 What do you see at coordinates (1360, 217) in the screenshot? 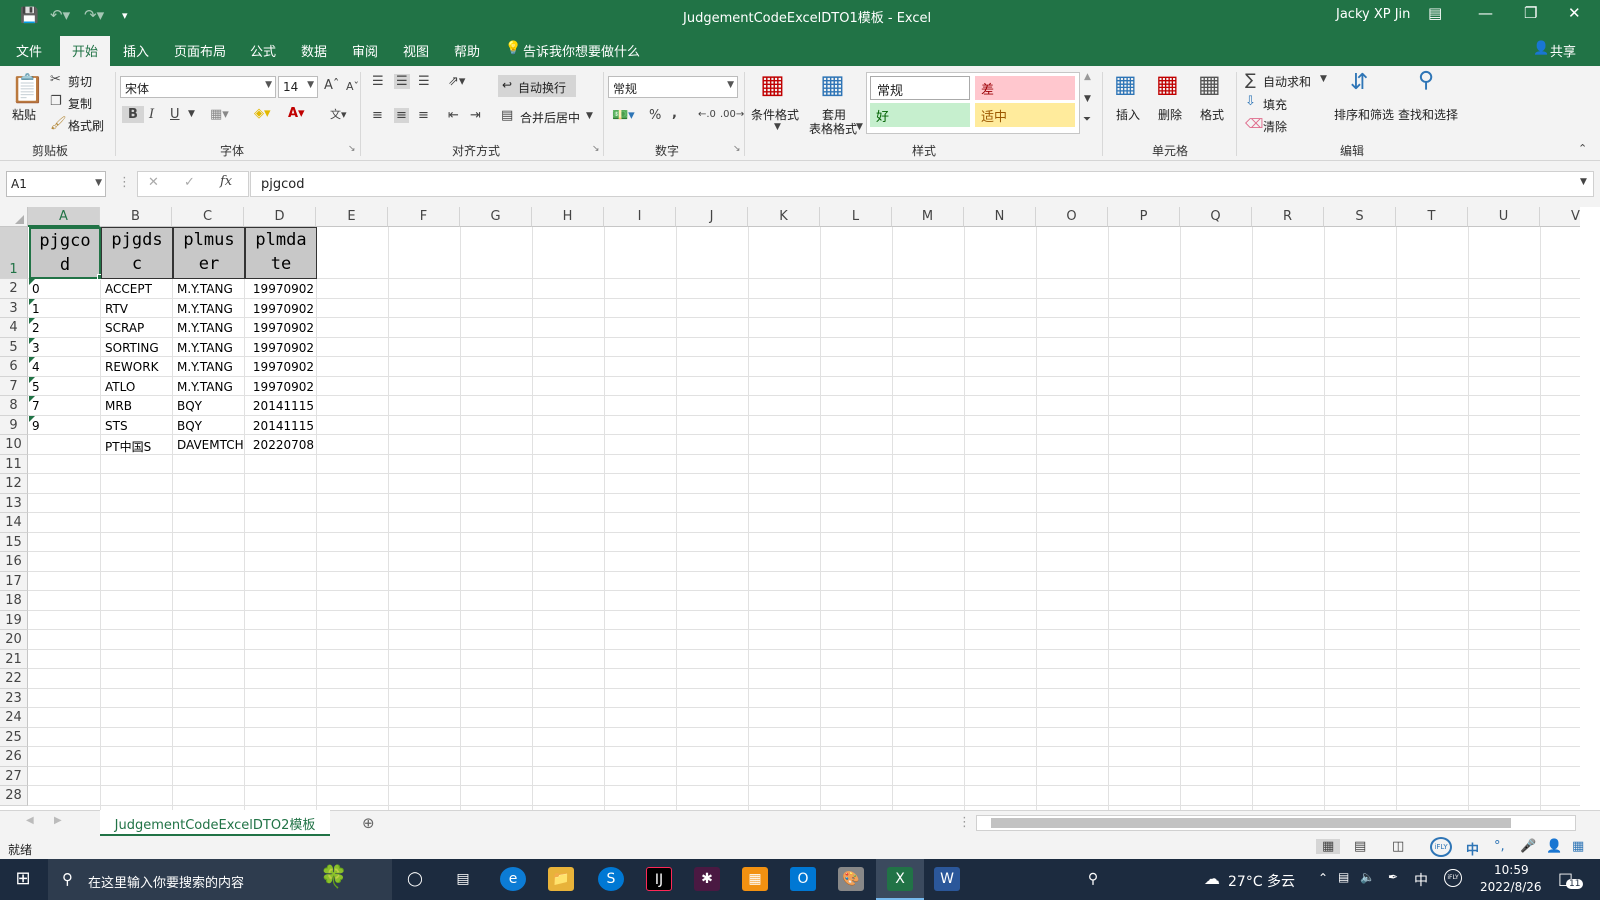
I see `column-header-s: S` at bounding box center [1360, 217].